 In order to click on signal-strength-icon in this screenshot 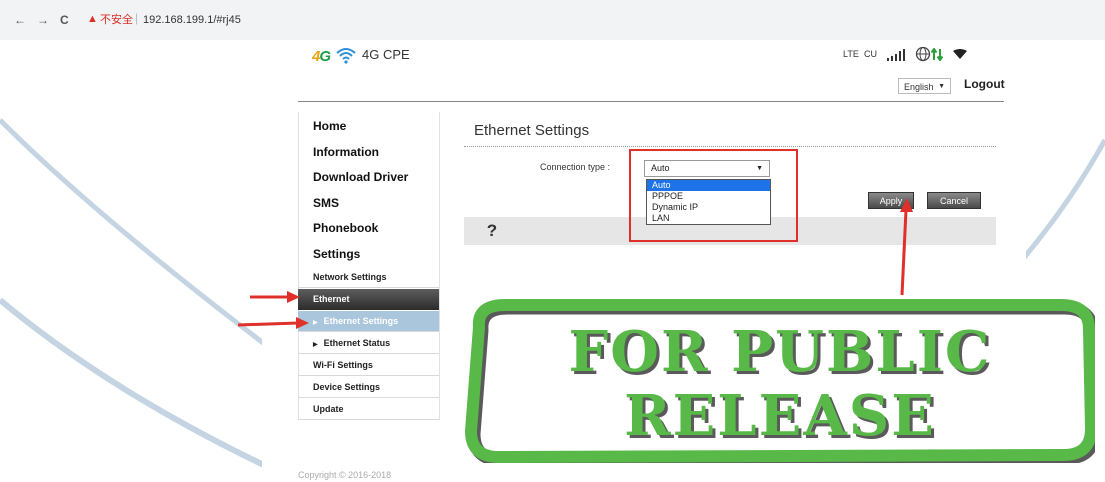, I will do `click(896, 55)`.